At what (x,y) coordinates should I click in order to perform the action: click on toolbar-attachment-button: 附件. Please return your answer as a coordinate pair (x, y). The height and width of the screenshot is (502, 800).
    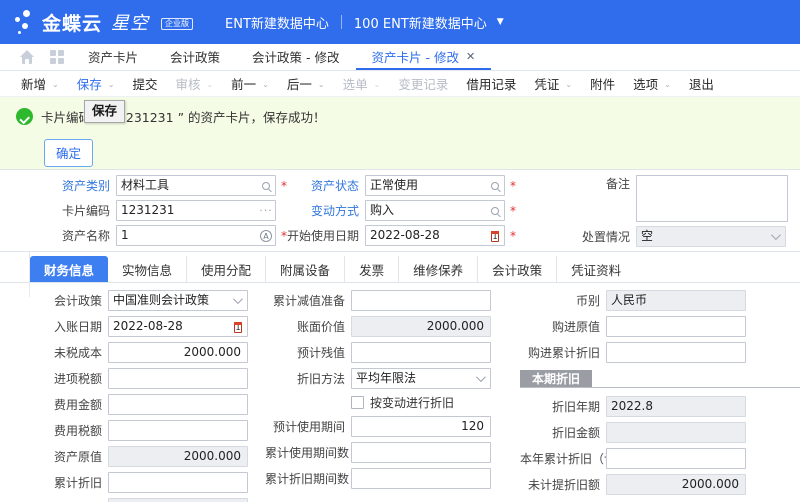
    Looking at the image, I should click on (602, 83).